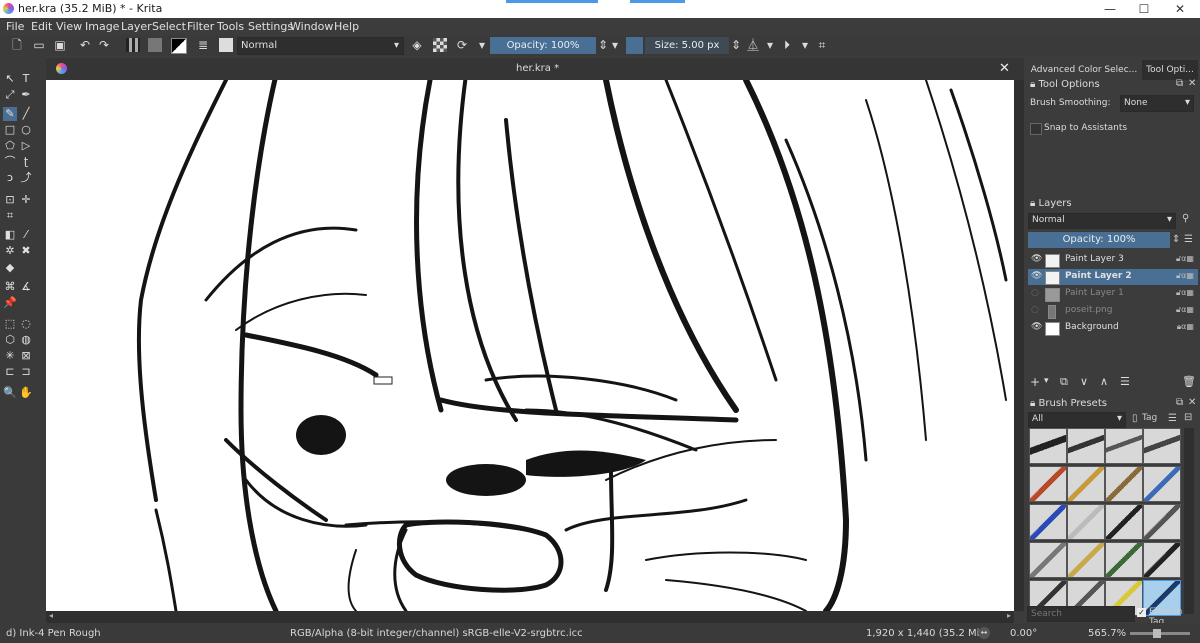 This screenshot has height=643, width=1200. I want to click on dynamic-brush-icon: ↄ, so click(10, 178).